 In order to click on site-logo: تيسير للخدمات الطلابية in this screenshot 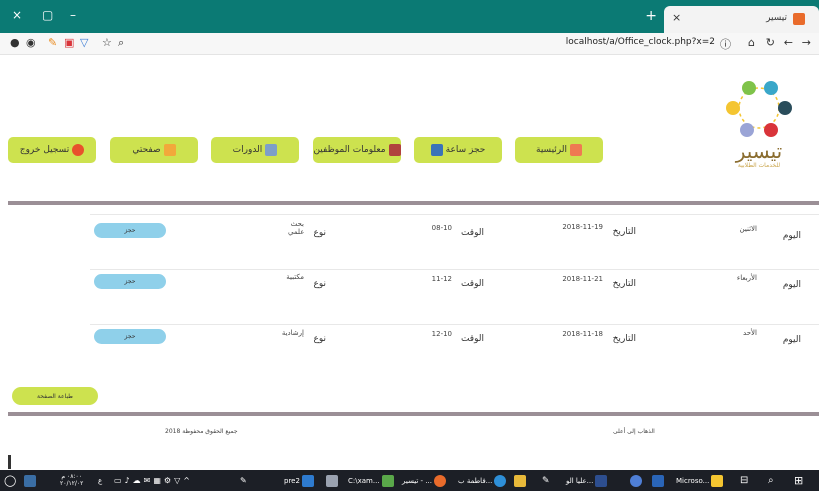, I will do `click(759, 125)`.